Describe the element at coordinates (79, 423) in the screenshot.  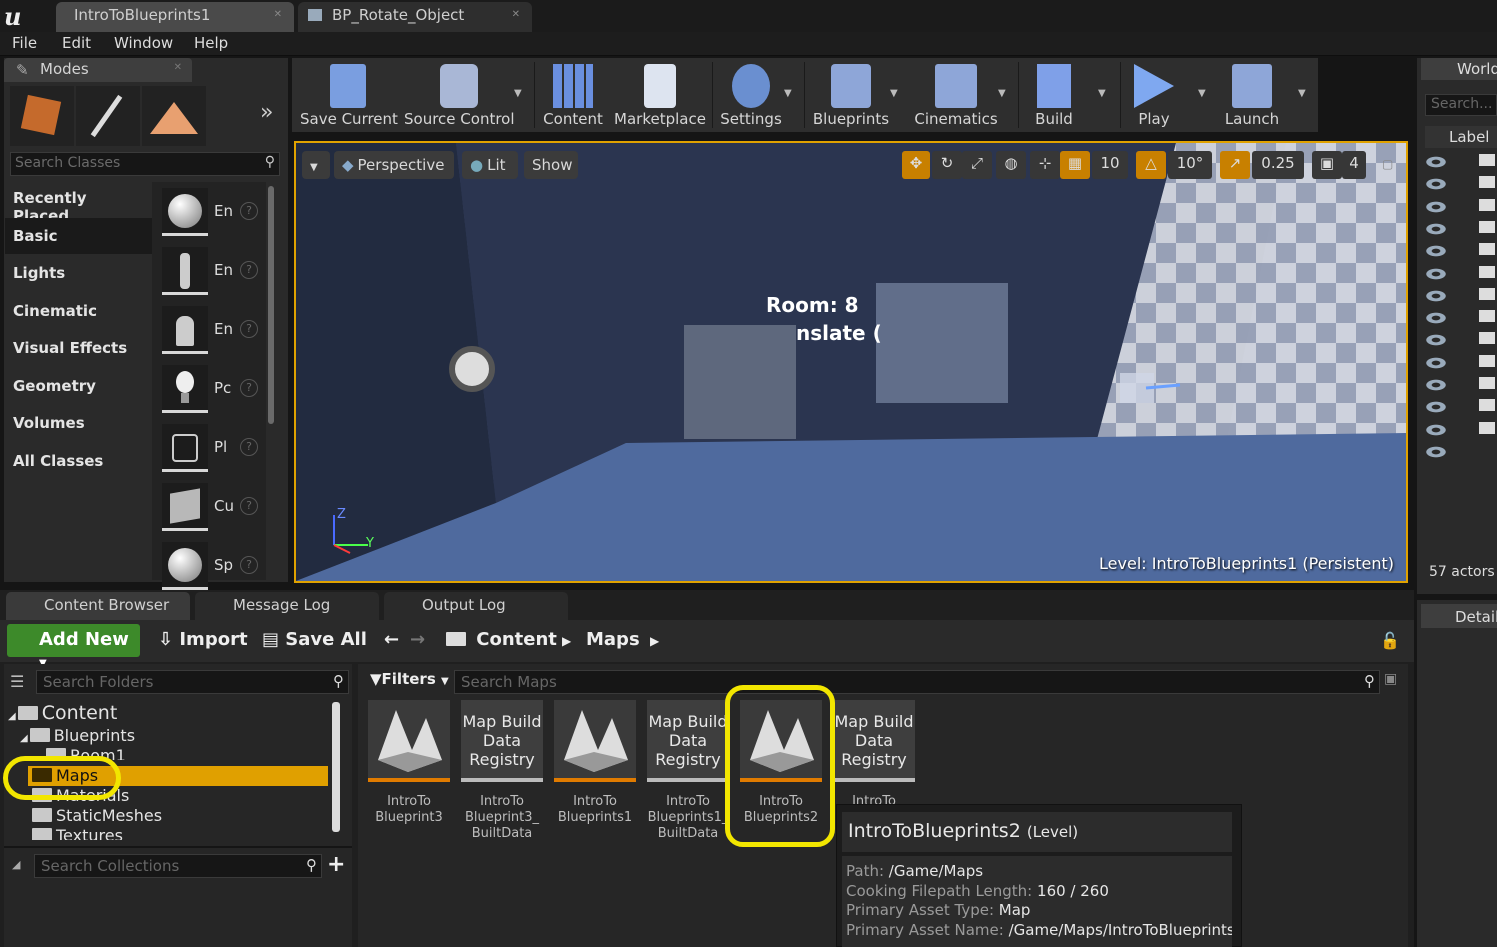
I see `category-volumes: Volumes` at that location.